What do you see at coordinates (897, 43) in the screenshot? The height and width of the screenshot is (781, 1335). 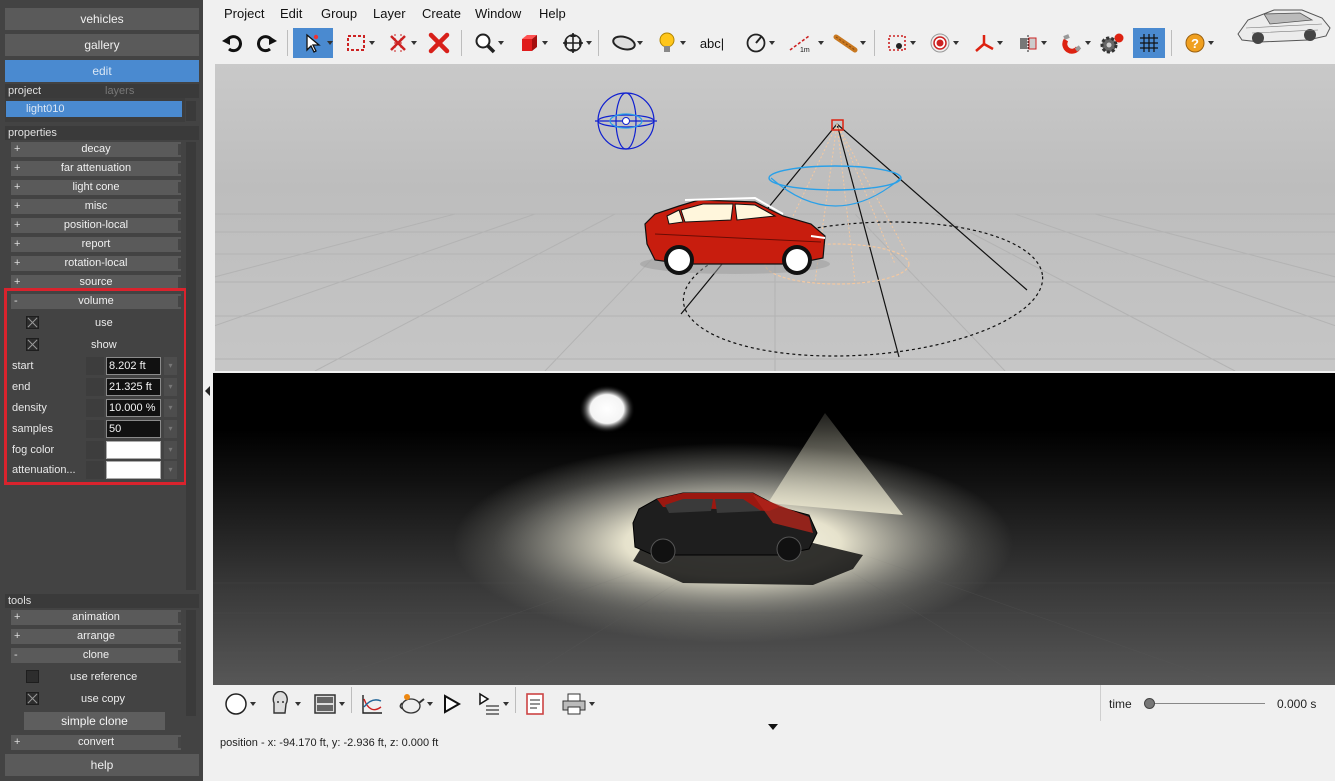 I see `camera-icon` at bounding box center [897, 43].